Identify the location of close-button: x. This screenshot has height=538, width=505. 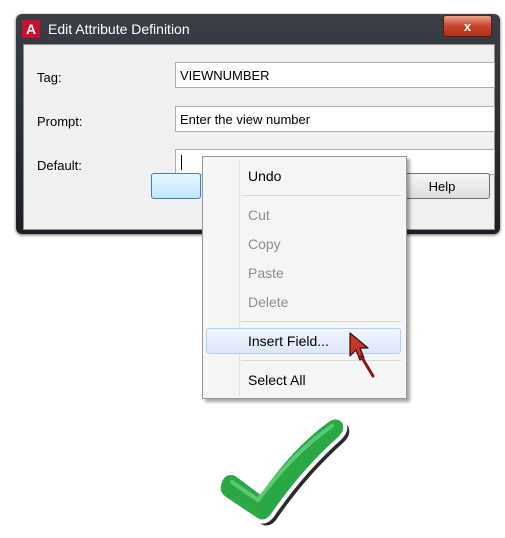
(467, 26).